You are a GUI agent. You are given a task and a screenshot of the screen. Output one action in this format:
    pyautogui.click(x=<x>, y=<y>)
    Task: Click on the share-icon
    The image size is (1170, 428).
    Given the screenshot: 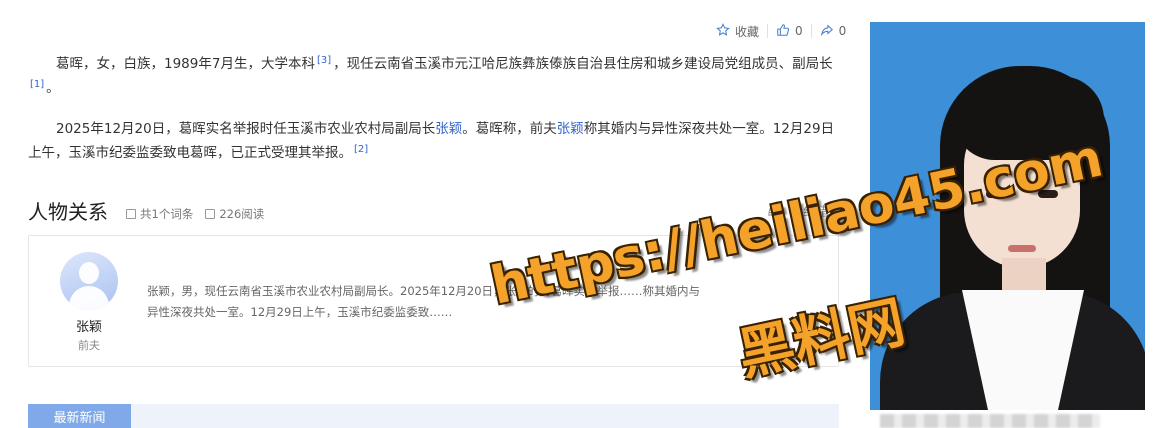 What is the action you would take?
    pyautogui.click(x=827, y=31)
    